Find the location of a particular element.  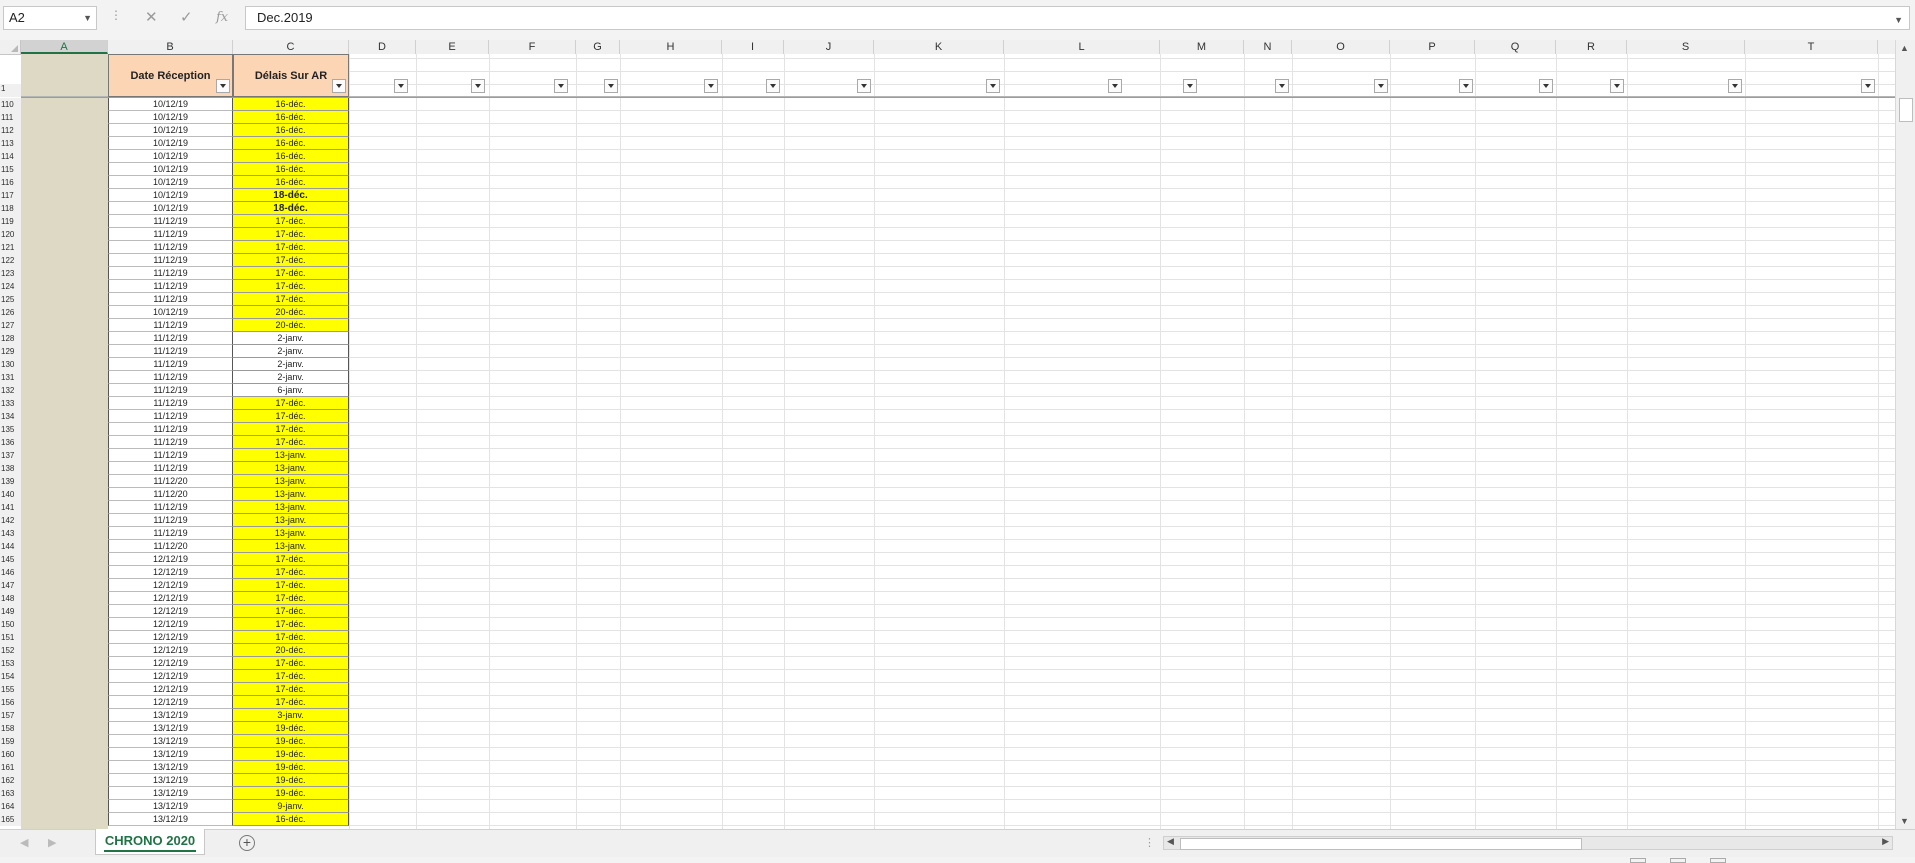

tab-scroll-right-icon: ▶ is located at coordinates (52, 842).